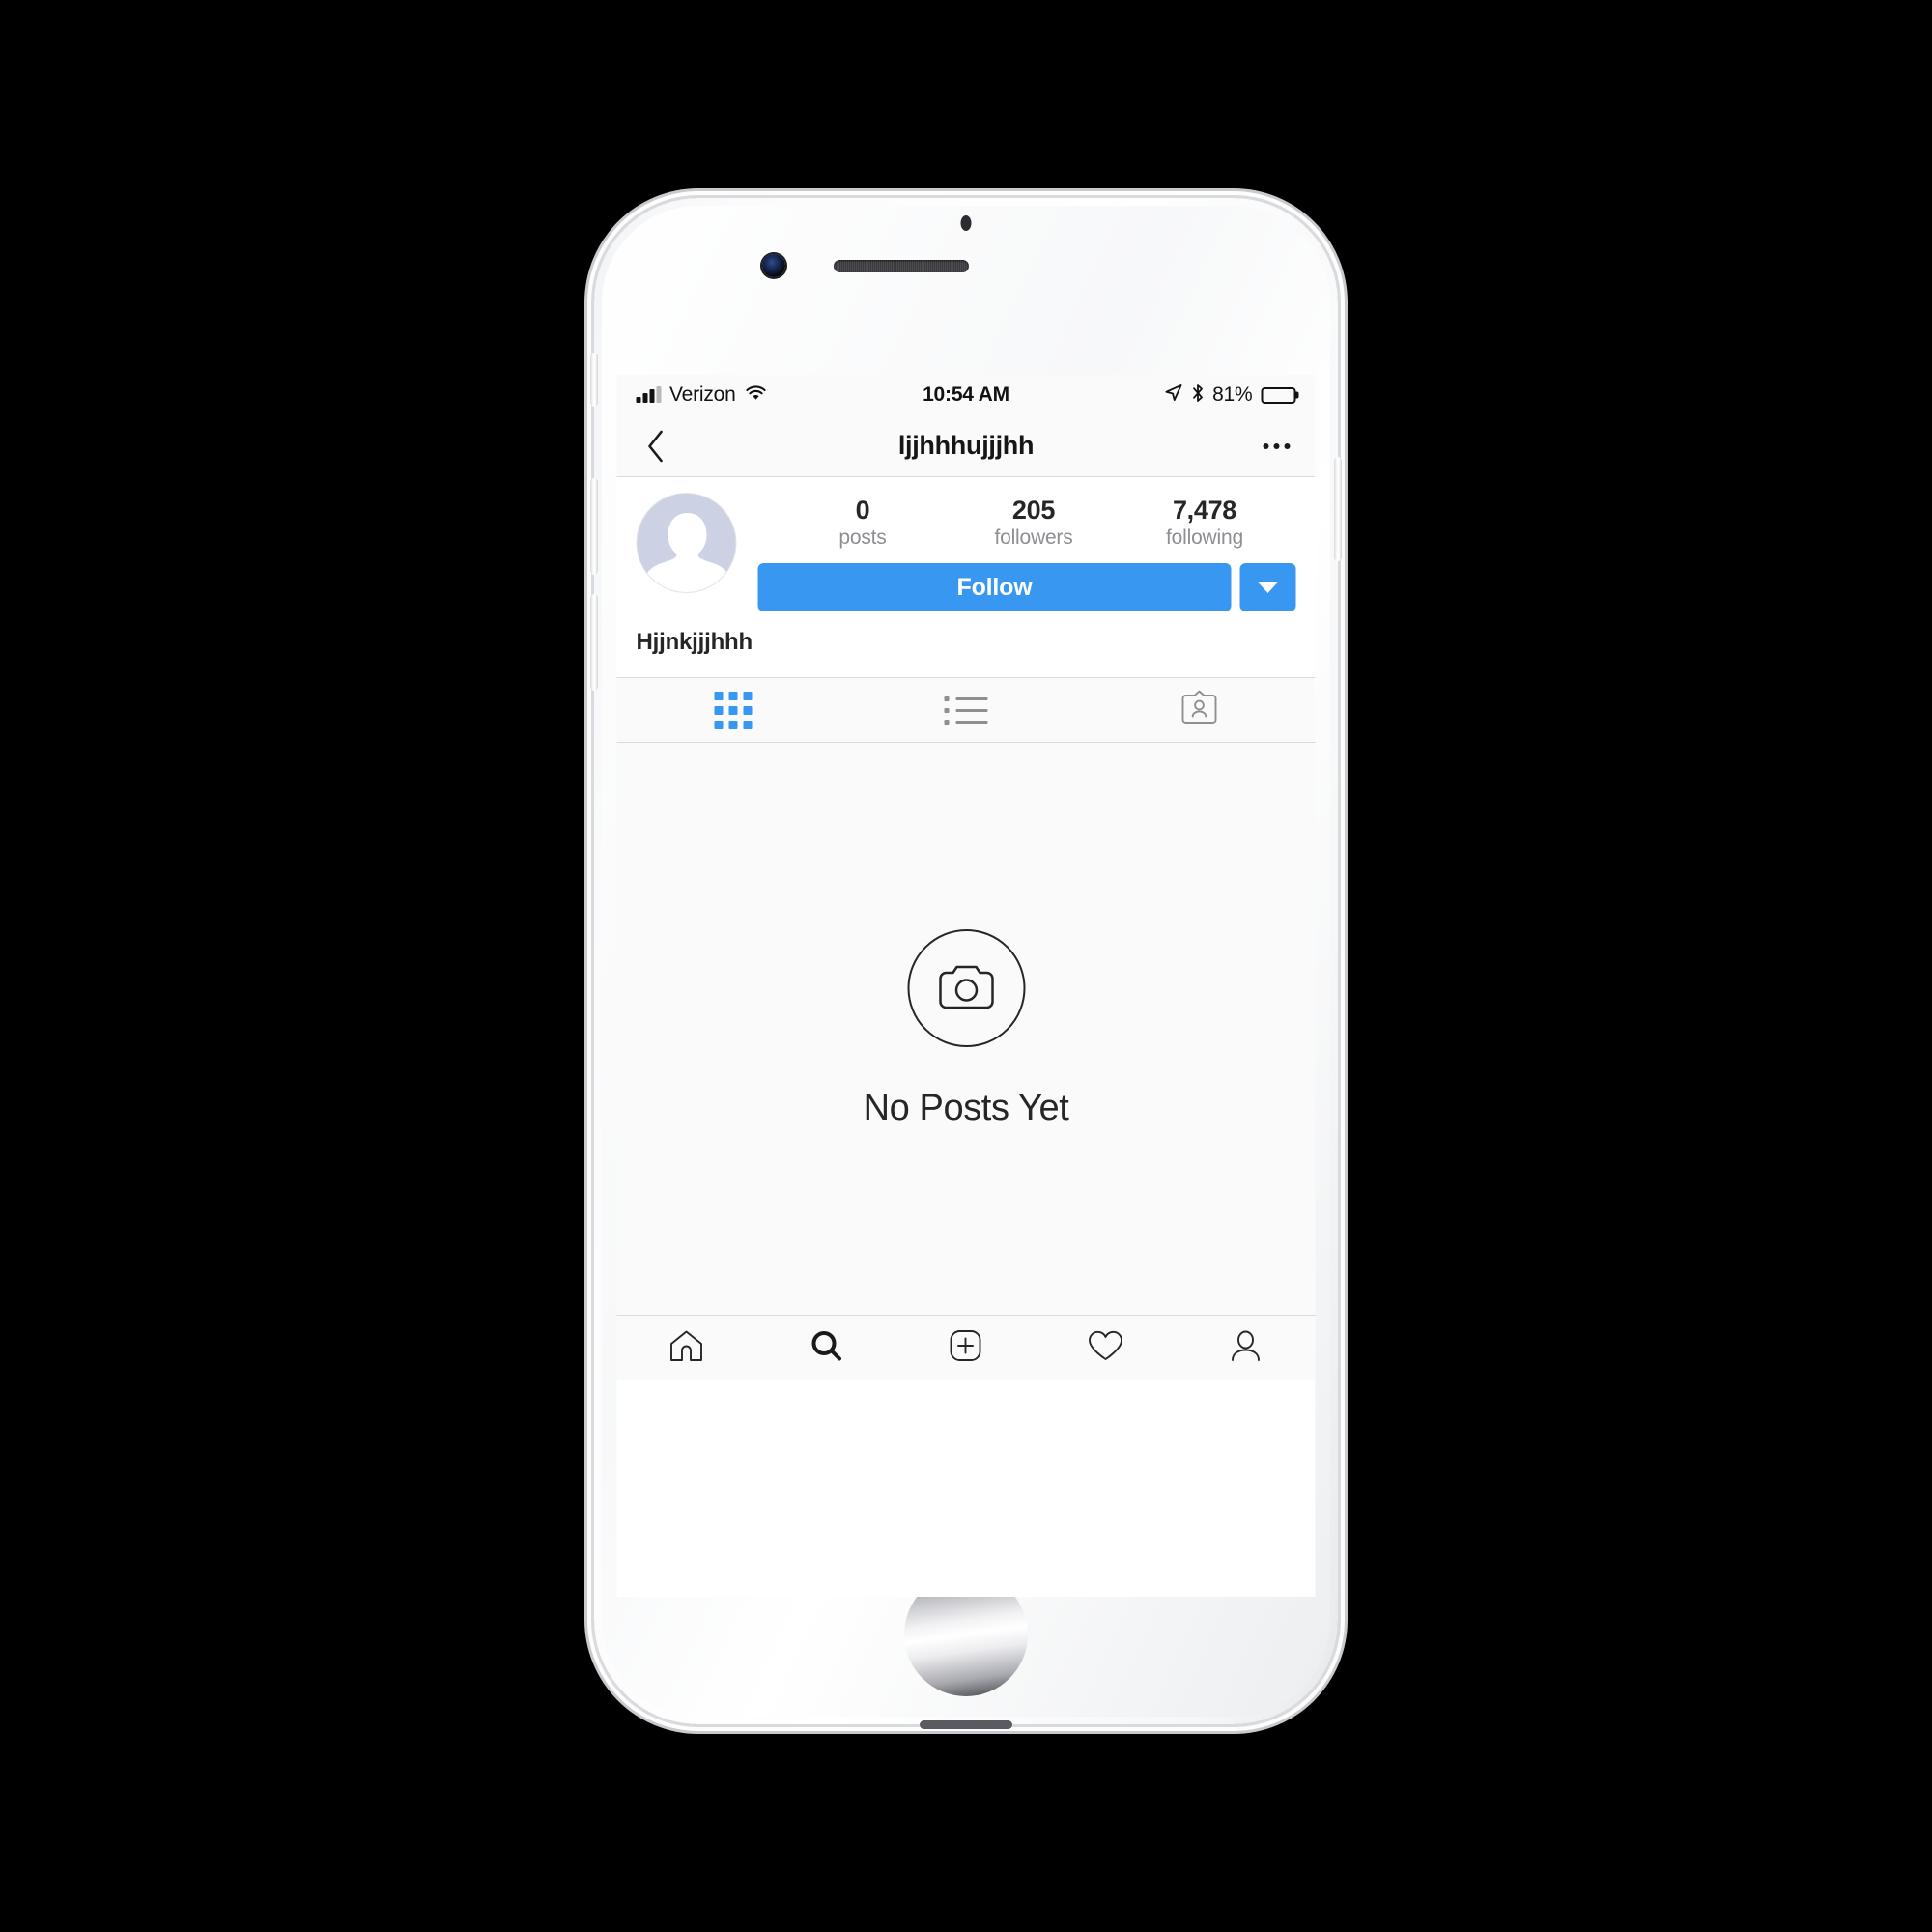  I want to click on empty-state-title: No Posts Yet, so click(966, 1107).